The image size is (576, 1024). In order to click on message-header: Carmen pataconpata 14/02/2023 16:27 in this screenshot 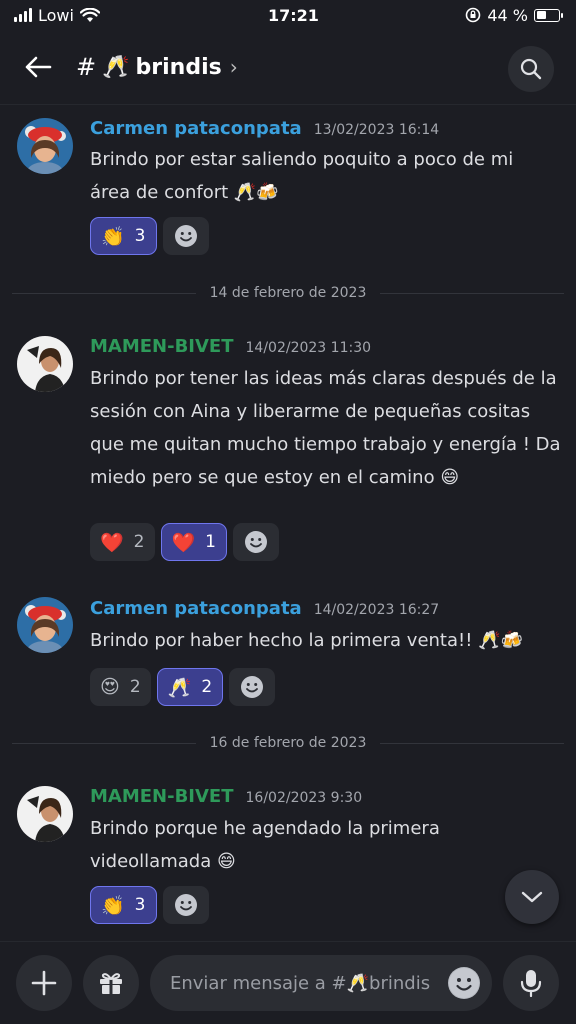, I will do `click(264, 608)`.